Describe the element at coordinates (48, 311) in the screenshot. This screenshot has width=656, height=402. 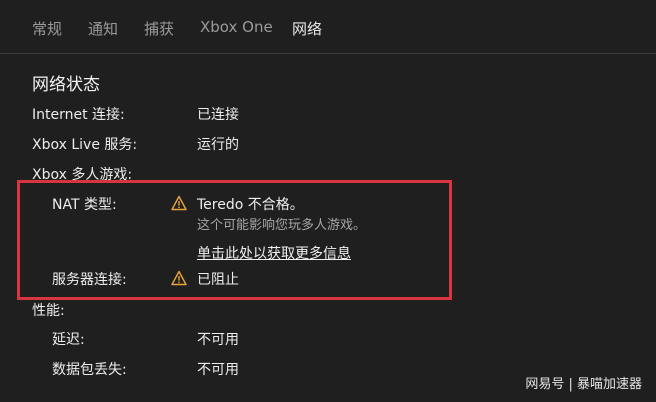
I see `performance-label: 性能:` at that location.